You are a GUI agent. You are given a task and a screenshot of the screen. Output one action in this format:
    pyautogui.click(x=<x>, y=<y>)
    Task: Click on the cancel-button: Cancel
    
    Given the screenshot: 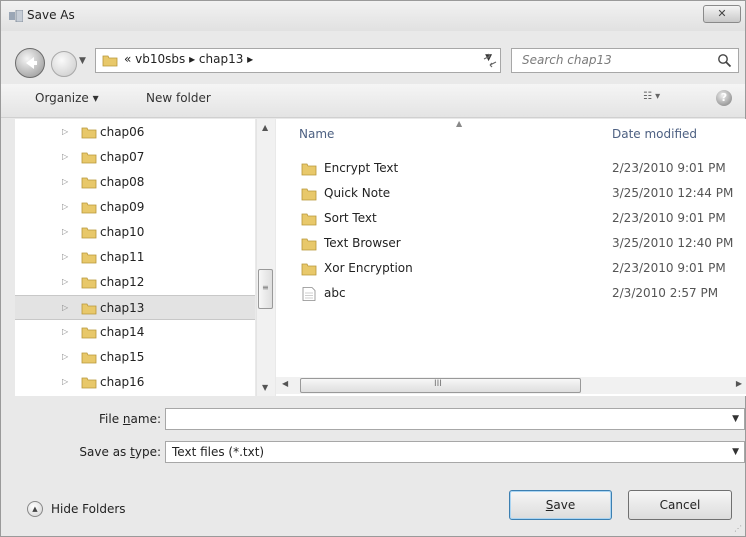 What is the action you would take?
    pyautogui.click(x=680, y=505)
    